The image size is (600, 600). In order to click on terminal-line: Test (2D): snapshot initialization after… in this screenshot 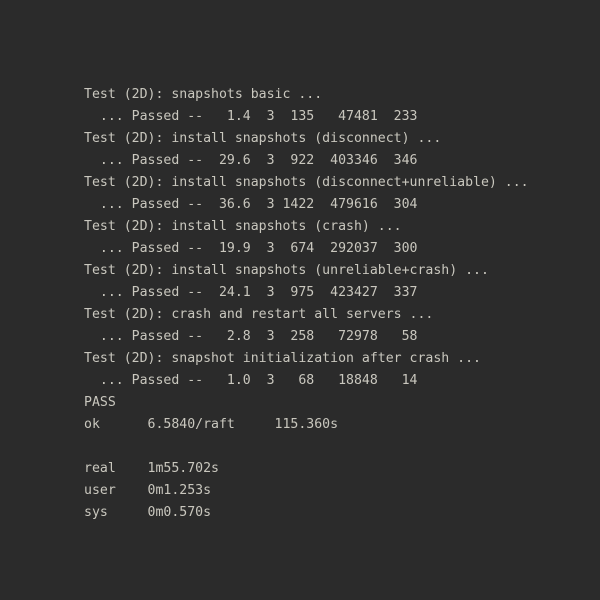, I will do `click(282, 358)`.